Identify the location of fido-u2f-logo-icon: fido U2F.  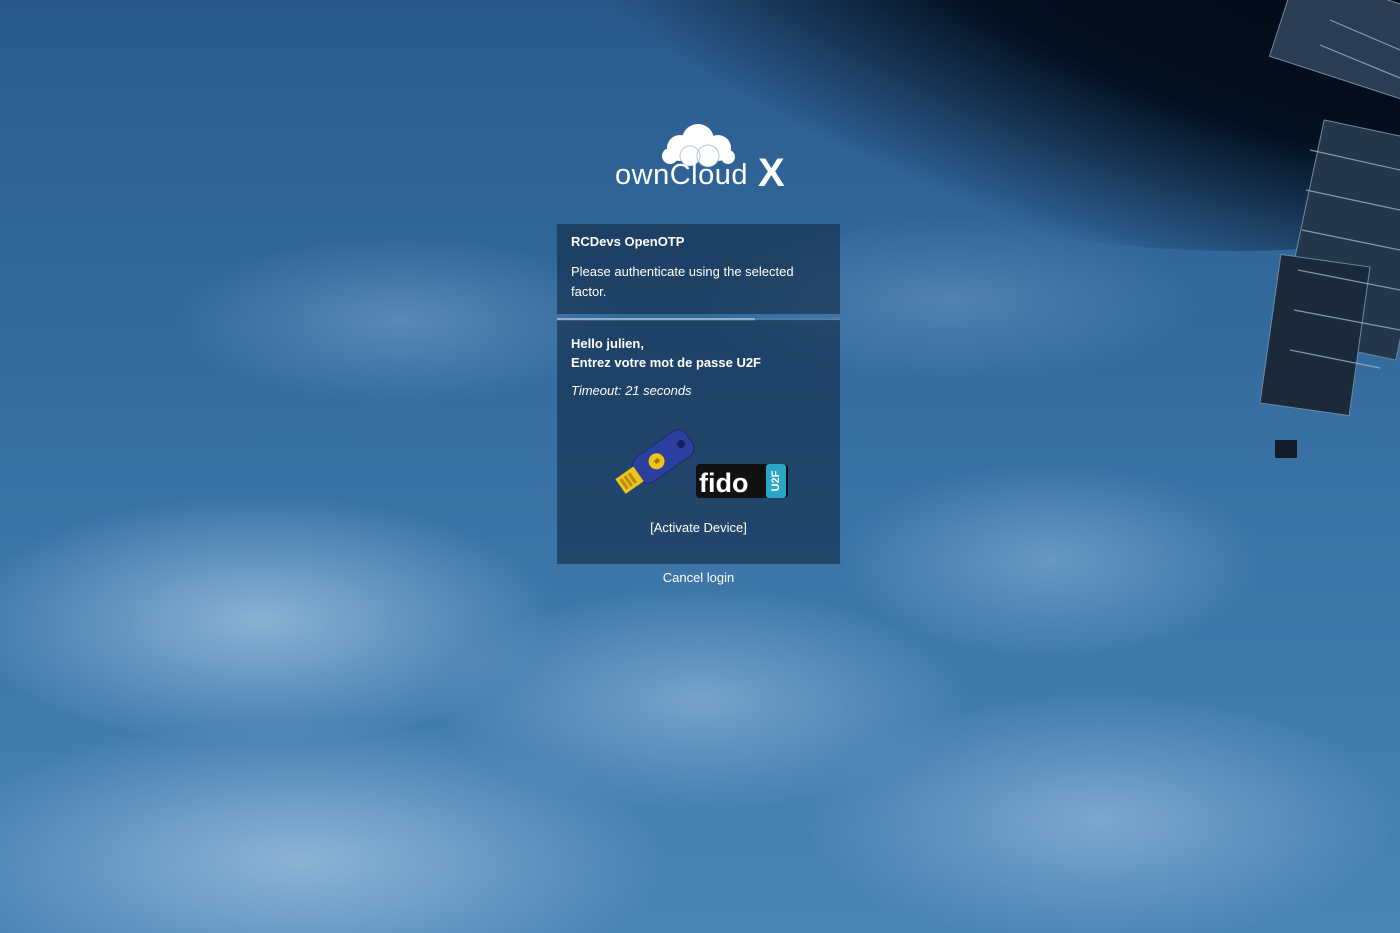
(742, 481).